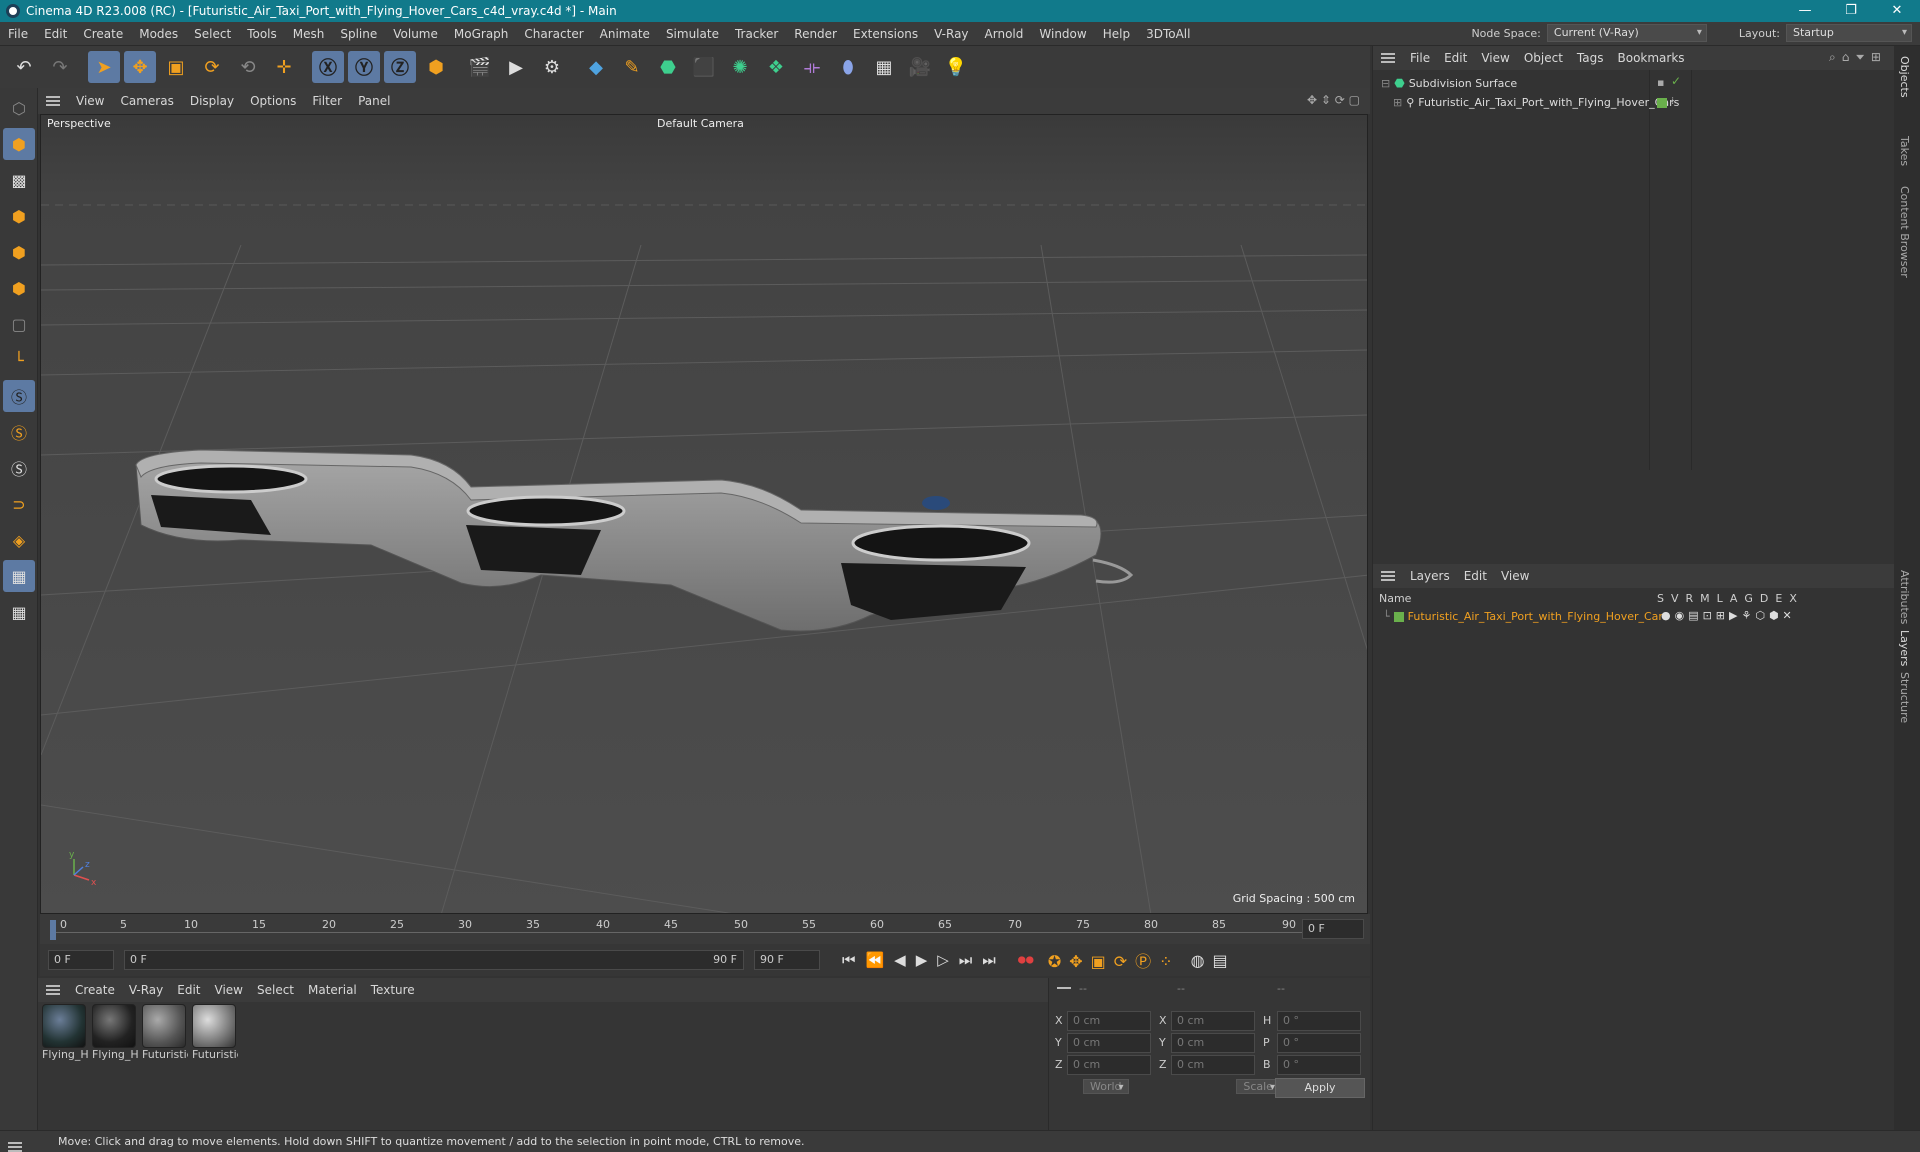 This screenshot has height=1152, width=1920. Describe the element at coordinates (146, 990) in the screenshot. I see `material-menu-vray: V-Ray` at that location.